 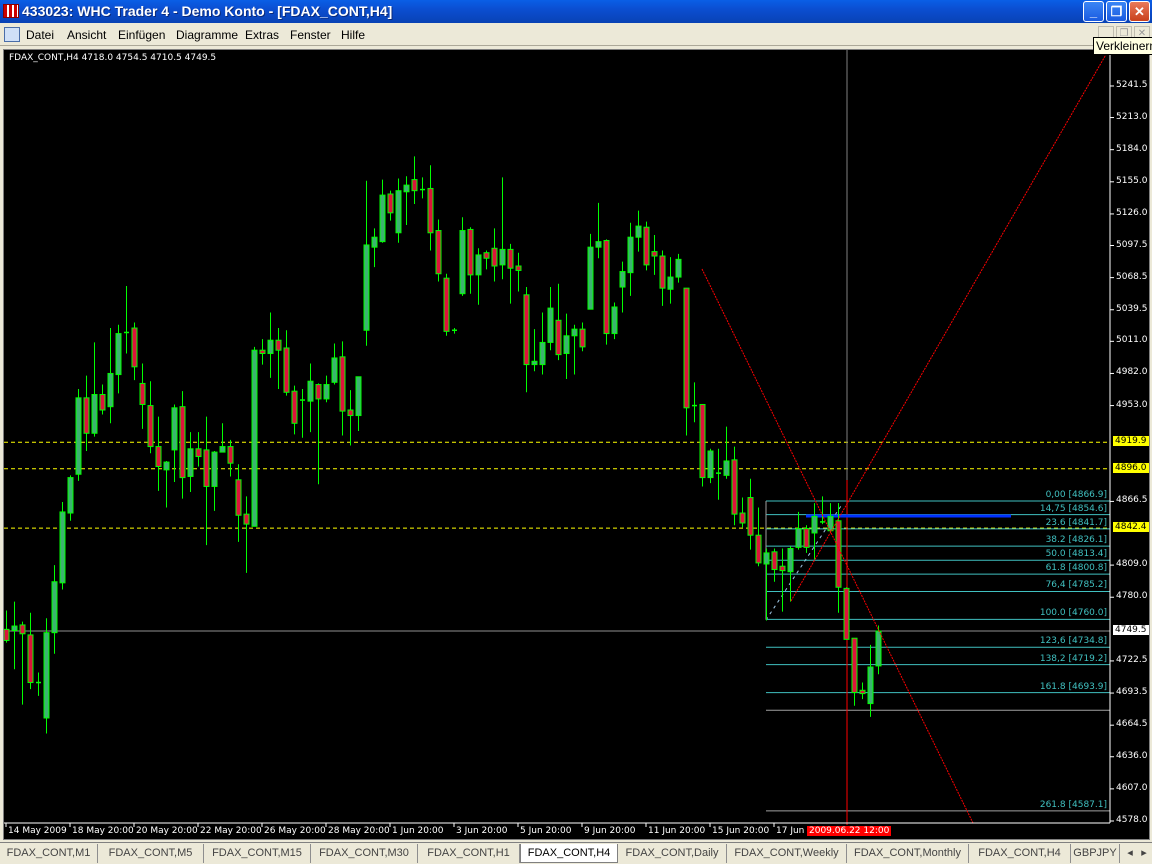 What do you see at coordinates (1132, 276) in the screenshot?
I see `price-axis-label: 5068.5` at bounding box center [1132, 276].